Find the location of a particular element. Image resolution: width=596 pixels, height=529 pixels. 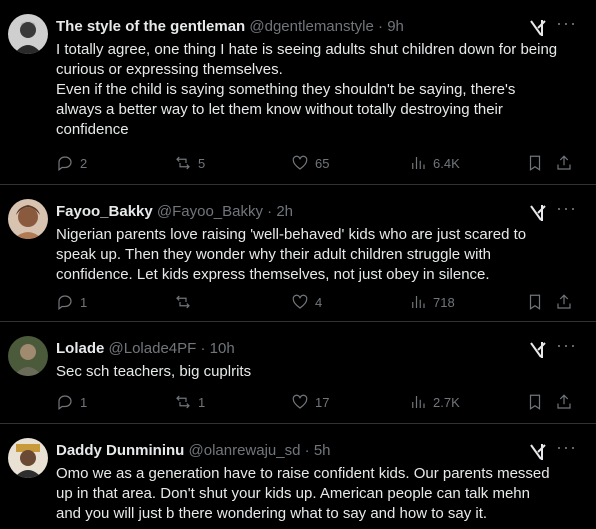

display-name: Lolade is located at coordinates (80, 348).